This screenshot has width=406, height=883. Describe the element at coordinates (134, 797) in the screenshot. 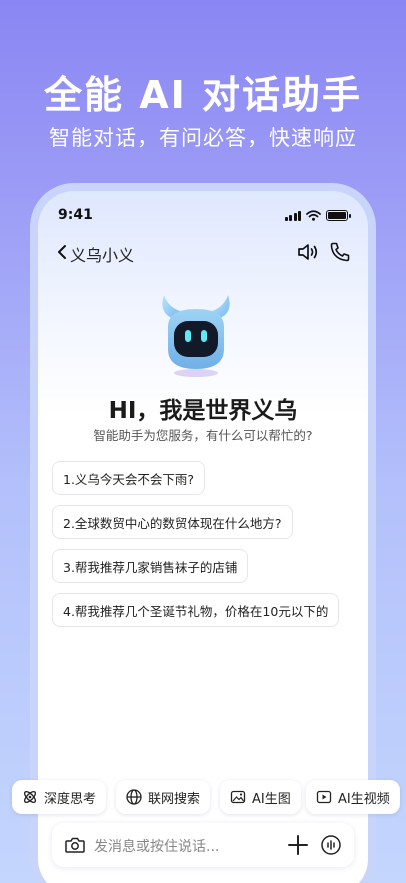

I see `globe-icon` at that location.